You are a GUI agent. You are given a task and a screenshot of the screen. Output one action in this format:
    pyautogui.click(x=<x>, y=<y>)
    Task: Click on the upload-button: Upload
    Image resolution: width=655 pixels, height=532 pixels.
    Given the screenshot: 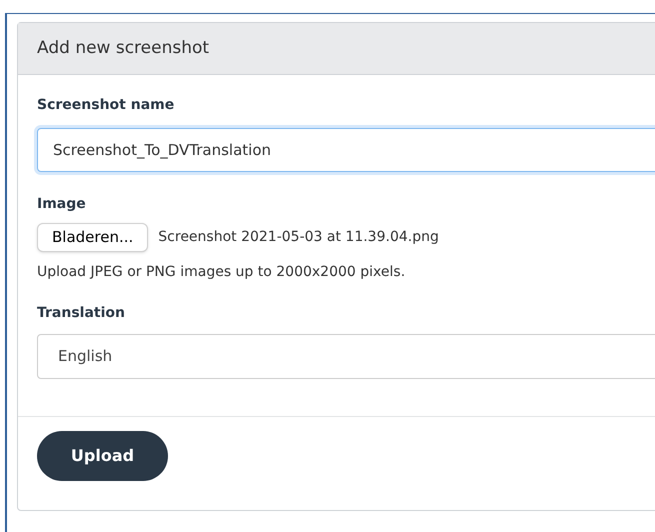 What is the action you would take?
    pyautogui.click(x=102, y=456)
    